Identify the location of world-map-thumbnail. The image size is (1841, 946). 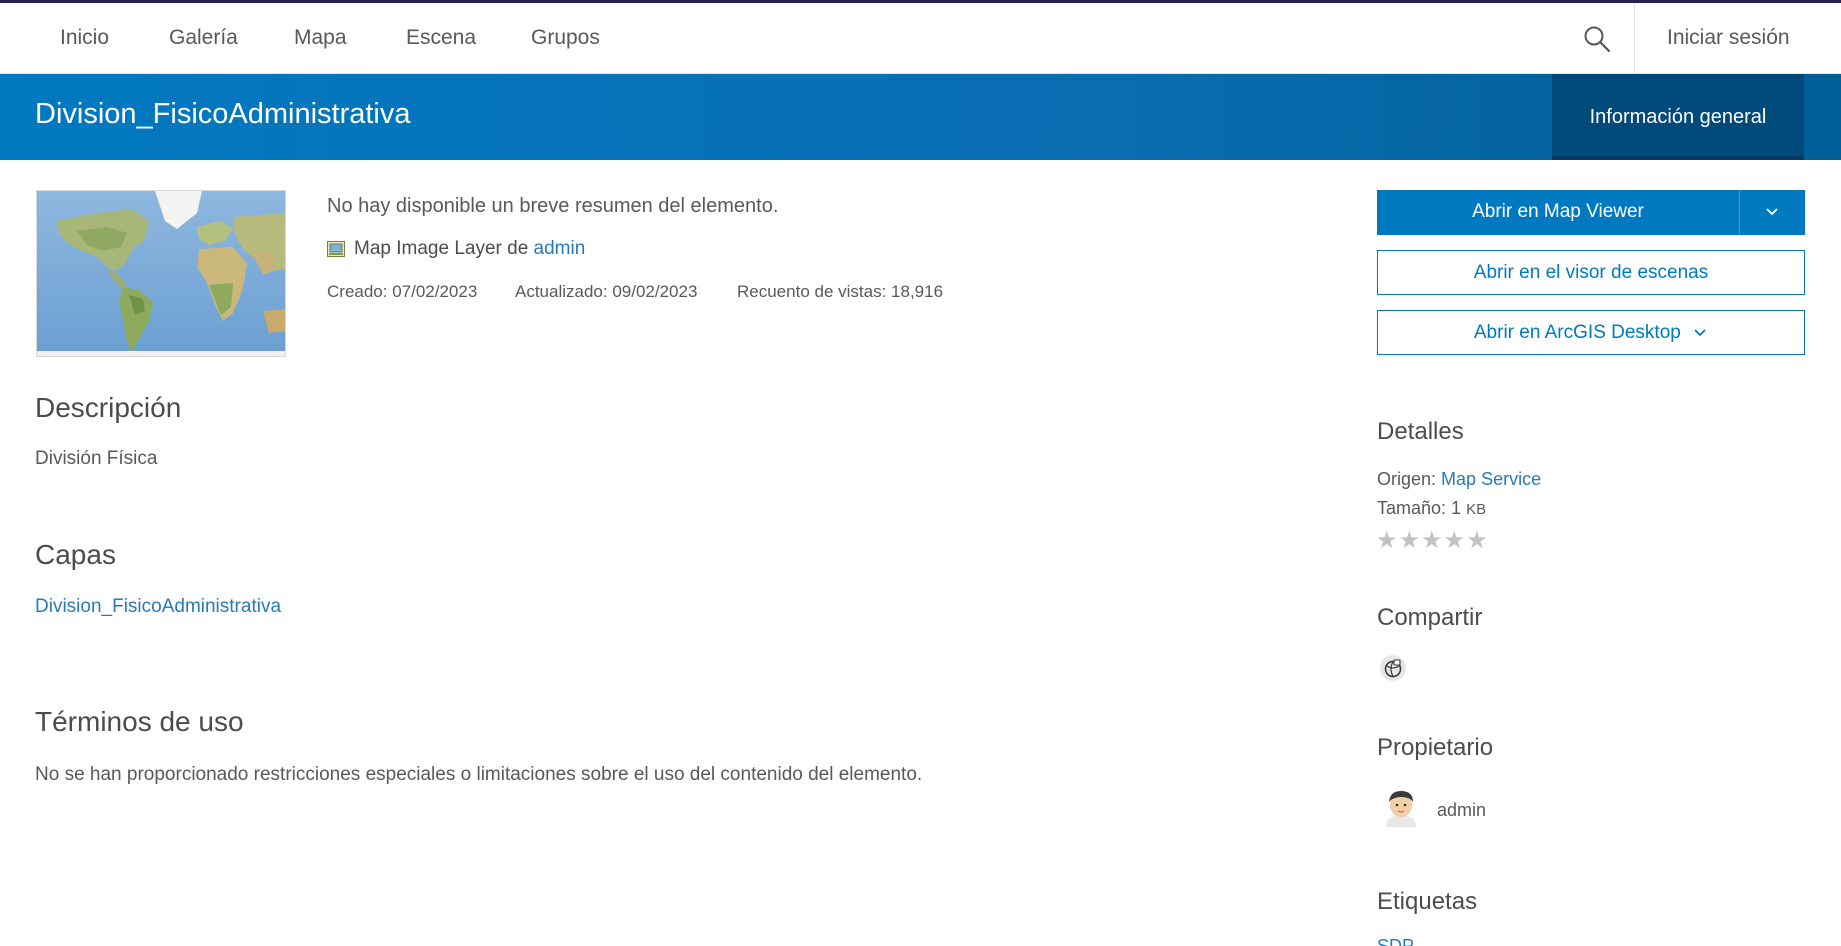
(161, 273).